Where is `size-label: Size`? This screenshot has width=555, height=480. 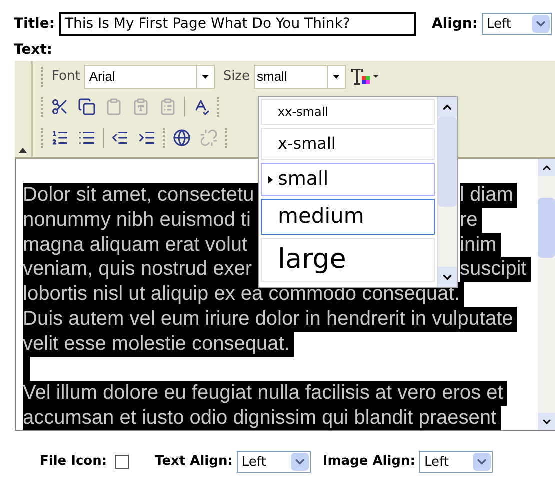
size-label: Size is located at coordinates (236, 77).